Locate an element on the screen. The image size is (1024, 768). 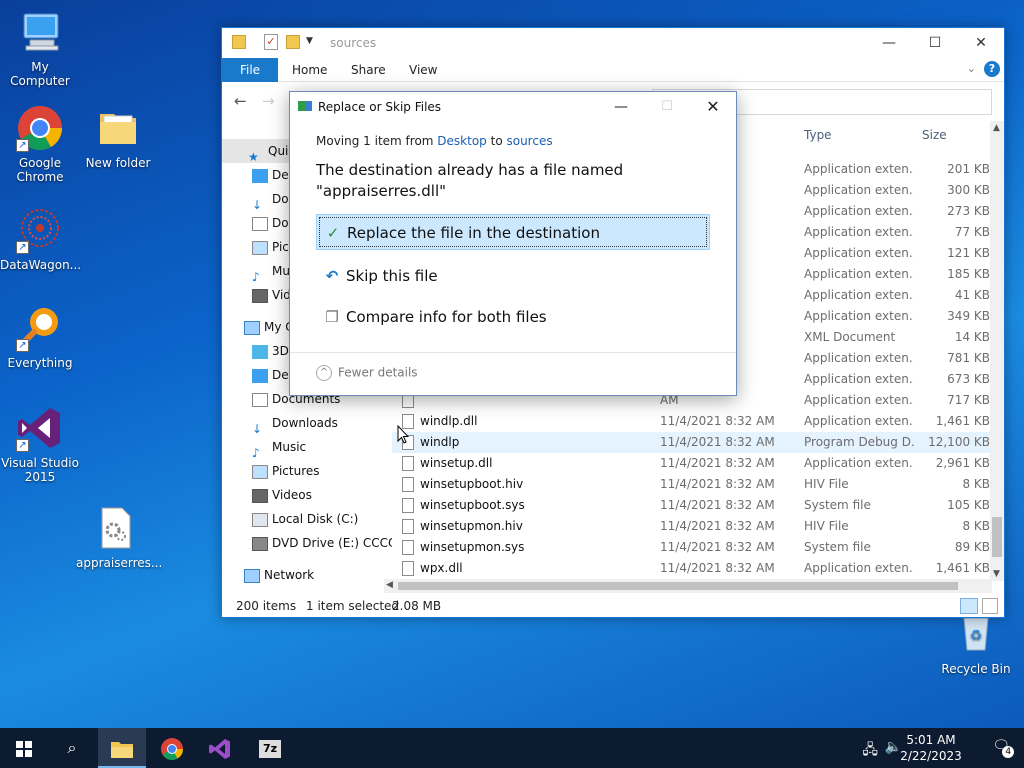
back-arrow-icon: ← is located at coordinates (240, 101).